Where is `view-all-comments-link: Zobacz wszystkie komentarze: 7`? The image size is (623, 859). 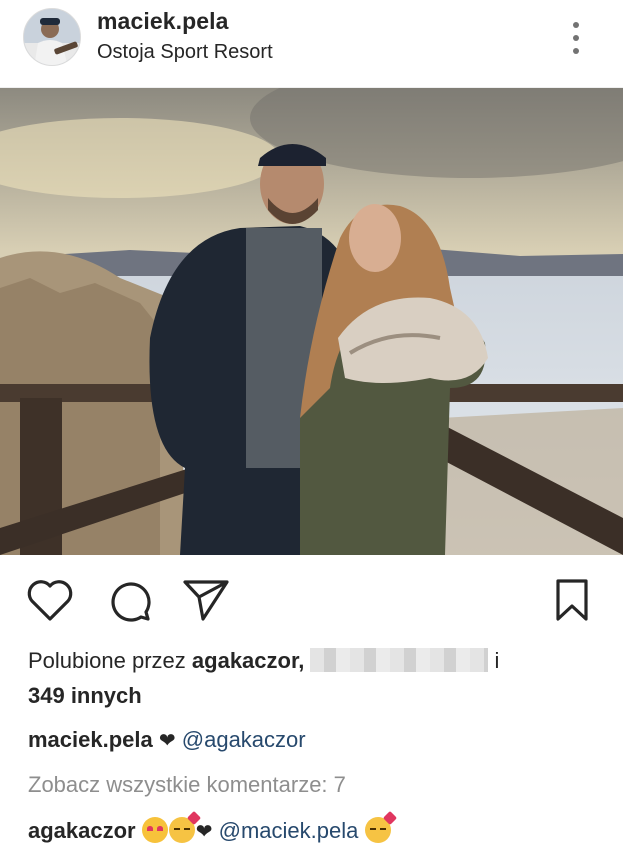
view-all-comments-link: Zobacz wszystkie komentarze: 7 is located at coordinates (187, 785).